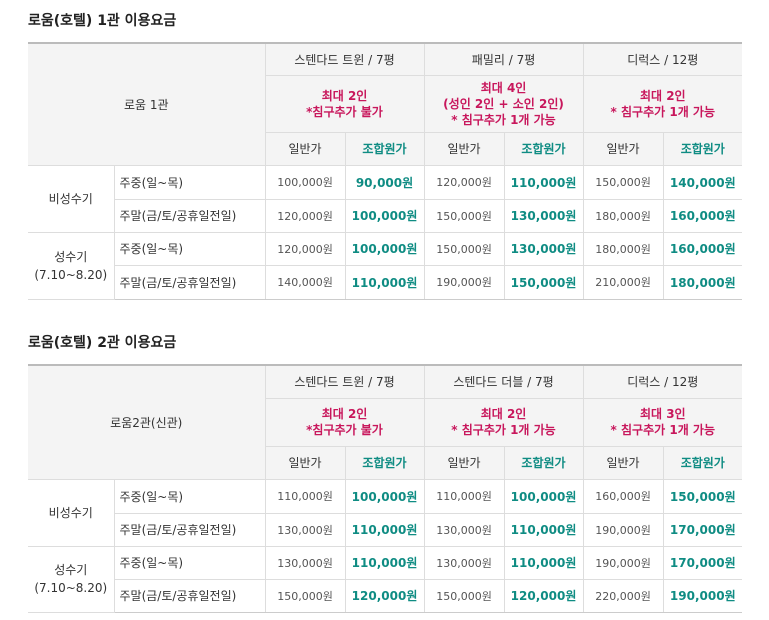 The width and height of the screenshot is (769, 620). What do you see at coordinates (147, 104) in the screenshot?
I see `building-label: 로움 1관` at bounding box center [147, 104].